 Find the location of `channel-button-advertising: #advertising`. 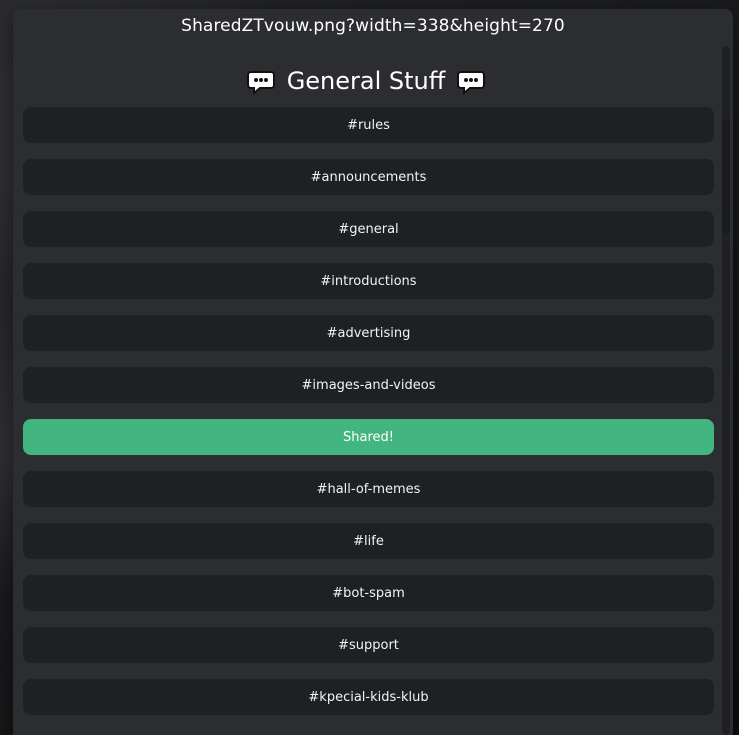

channel-button-advertising: #advertising is located at coordinates (368, 333).